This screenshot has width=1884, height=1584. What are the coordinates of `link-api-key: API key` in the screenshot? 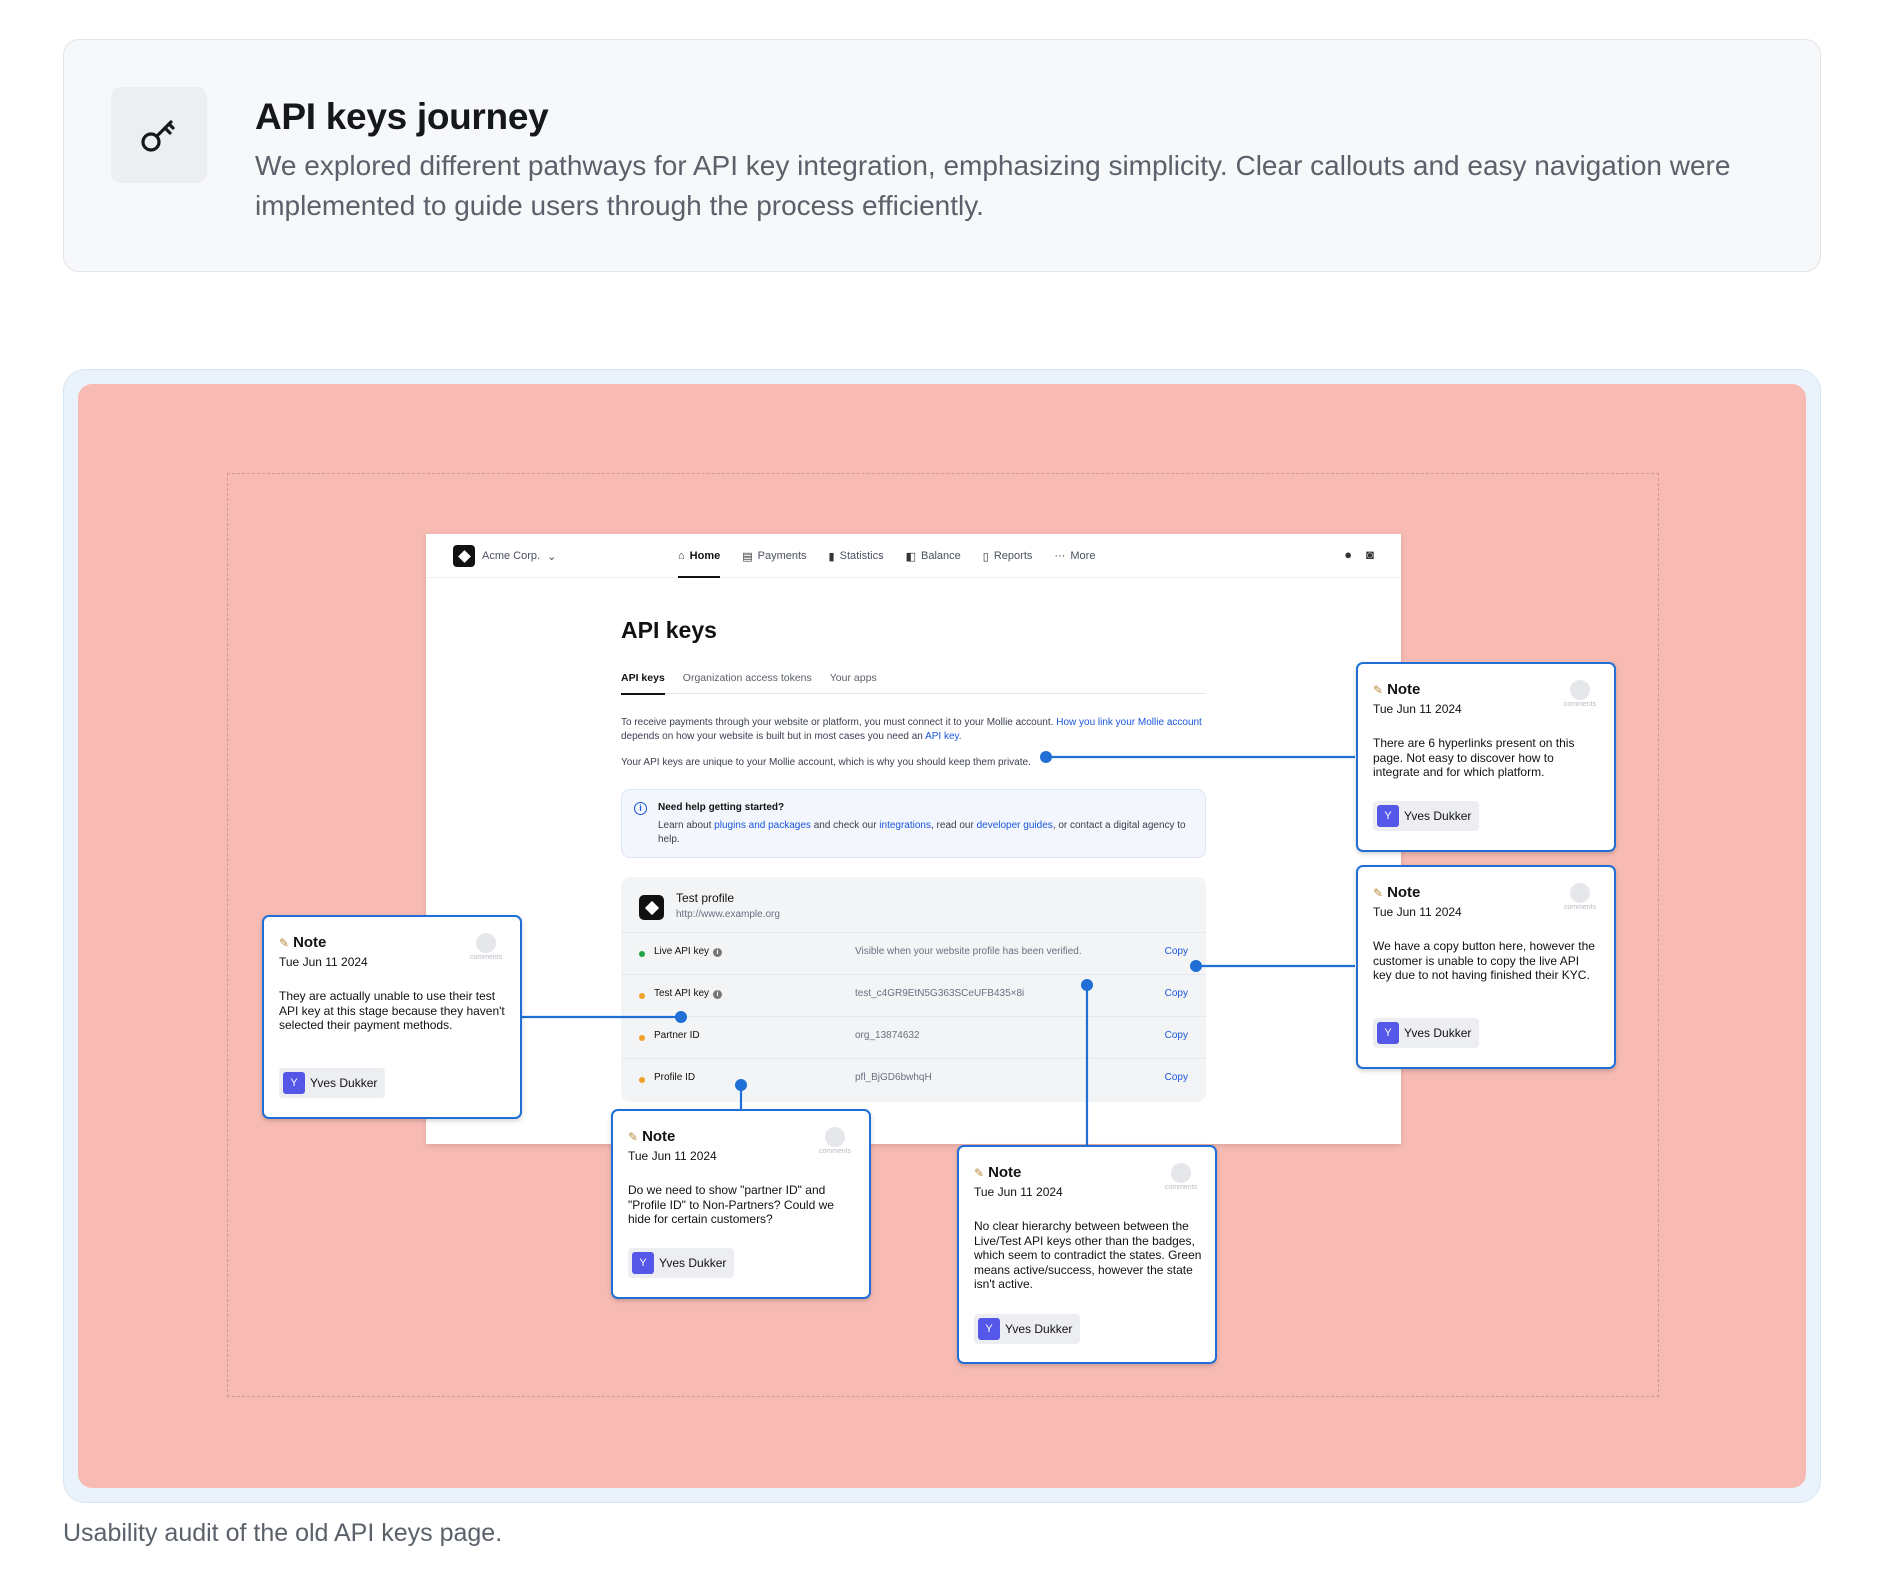 It's located at (942, 736).